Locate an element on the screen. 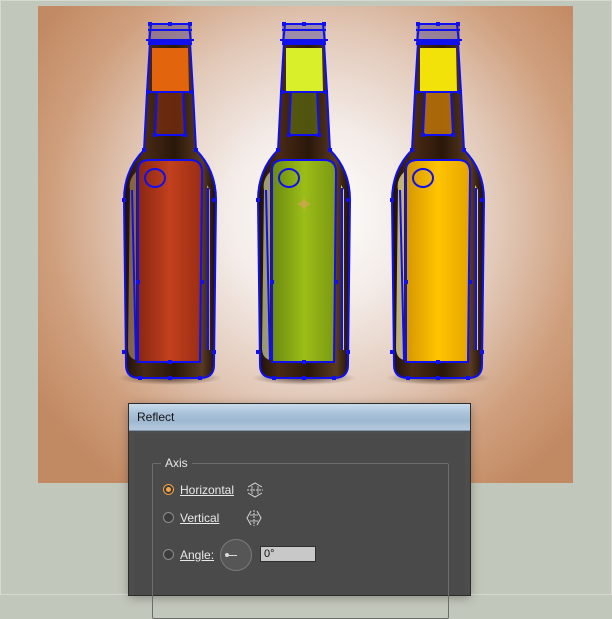  vertical-label: Vertical is located at coordinates (199, 518).